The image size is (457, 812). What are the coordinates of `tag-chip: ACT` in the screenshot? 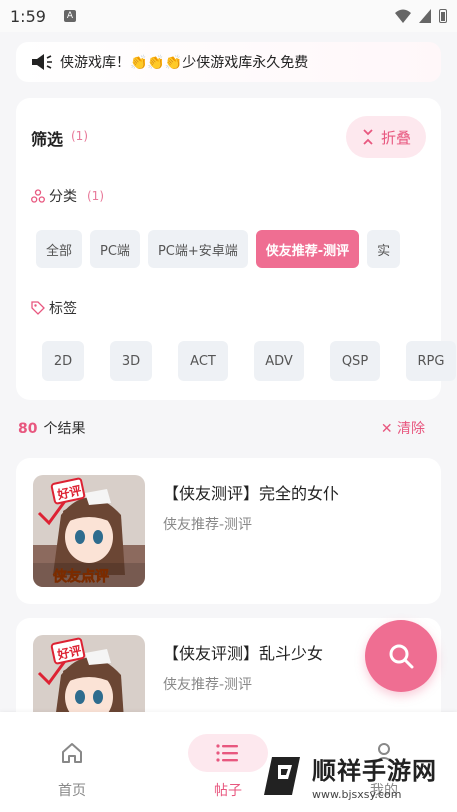 It's located at (203, 361).